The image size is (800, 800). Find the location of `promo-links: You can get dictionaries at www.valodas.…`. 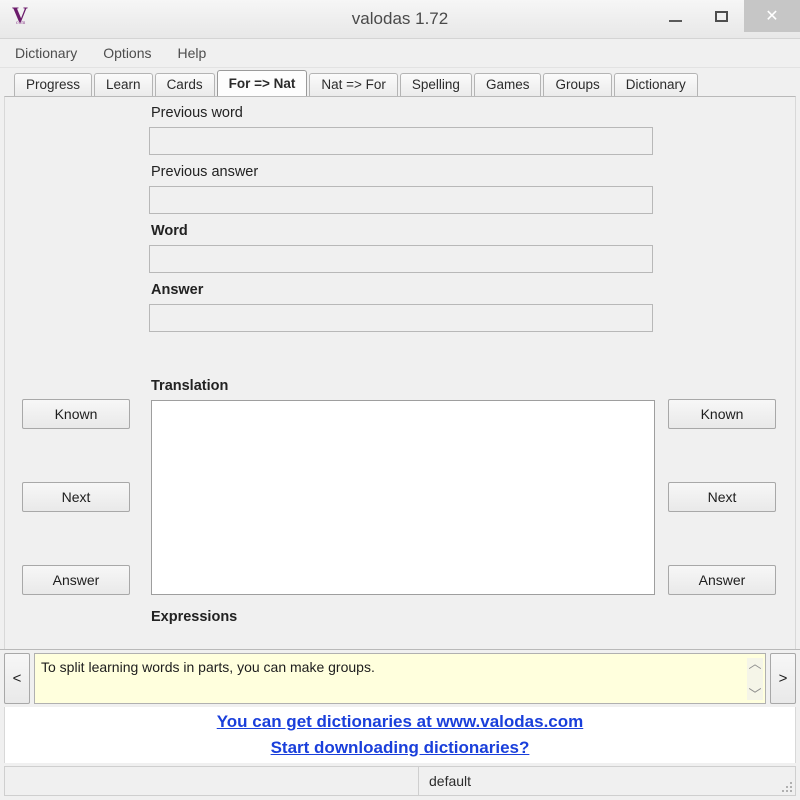

promo-links: You can get dictionaries at www.valodas.… is located at coordinates (400, 735).